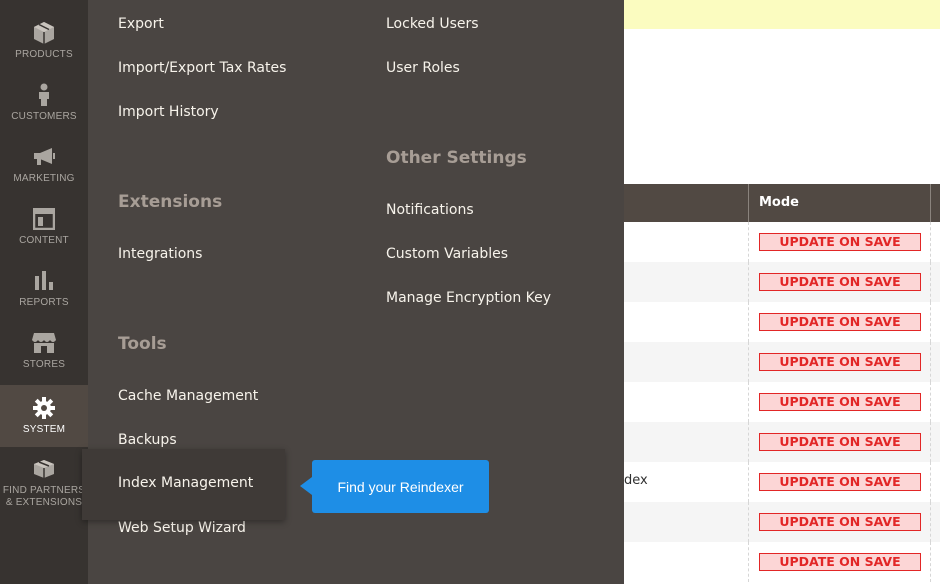 This screenshot has width=940, height=584. What do you see at coordinates (202, 68) in the screenshot?
I see `menu-item-import-export-tax-rates: Import/Export Tax Rates` at bounding box center [202, 68].